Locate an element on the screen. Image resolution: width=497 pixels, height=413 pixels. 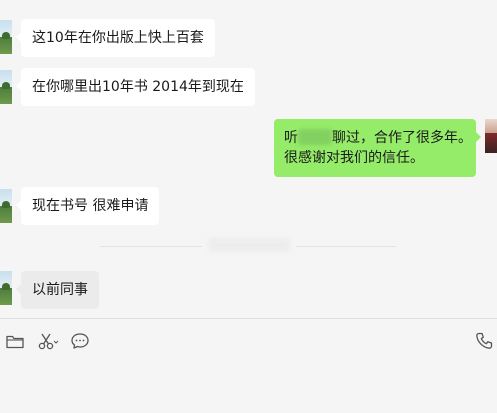
message-text: 聊过，合作了很多年。 is located at coordinates (402, 138).